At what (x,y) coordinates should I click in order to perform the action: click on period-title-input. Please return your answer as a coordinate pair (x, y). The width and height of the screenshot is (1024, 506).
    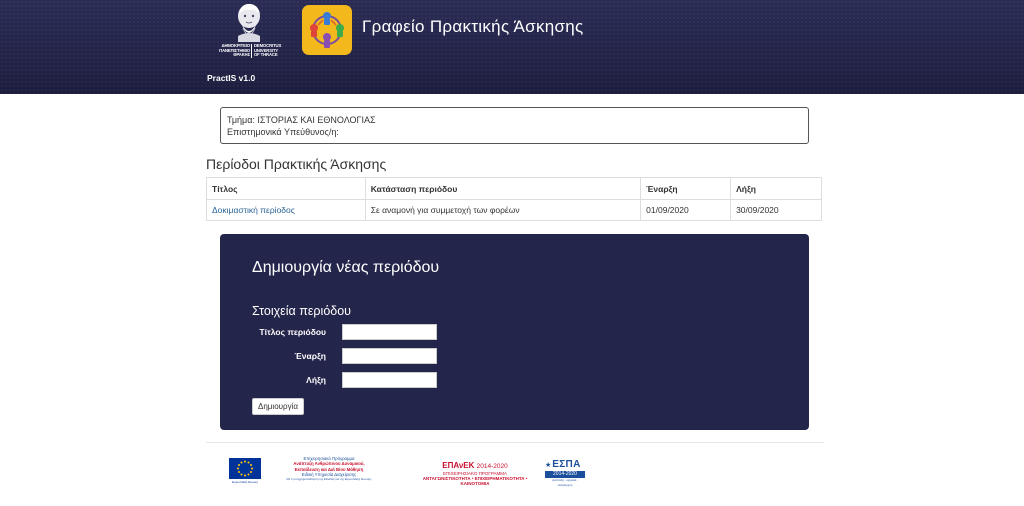
    Looking at the image, I should click on (389, 332).